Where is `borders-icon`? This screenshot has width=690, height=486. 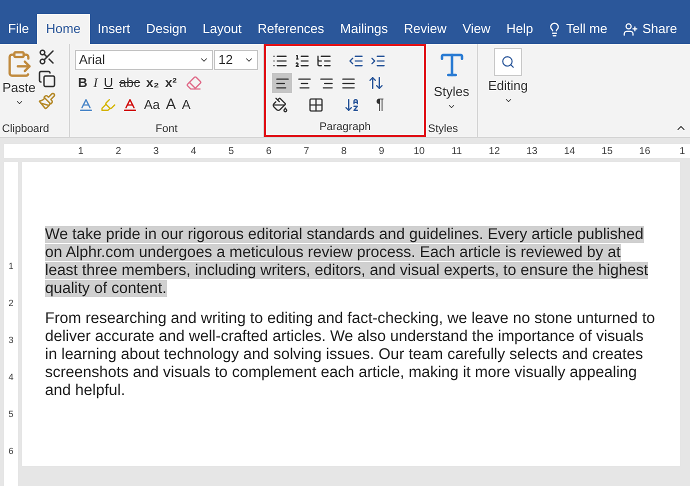
borders-icon is located at coordinates (316, 105).